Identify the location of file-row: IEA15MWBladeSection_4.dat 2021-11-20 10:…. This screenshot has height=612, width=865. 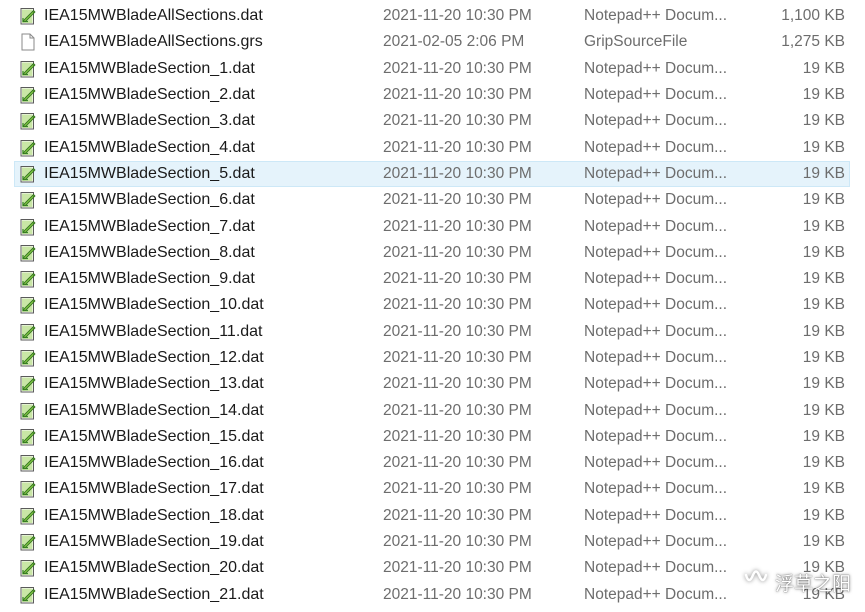
(432, 147).